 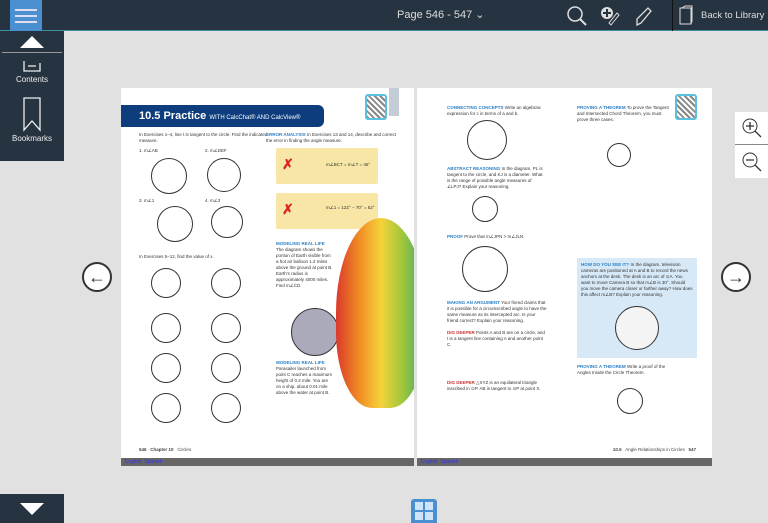 I want to click on audio-bar-right: English Spanish, so click(x=564, y=462).